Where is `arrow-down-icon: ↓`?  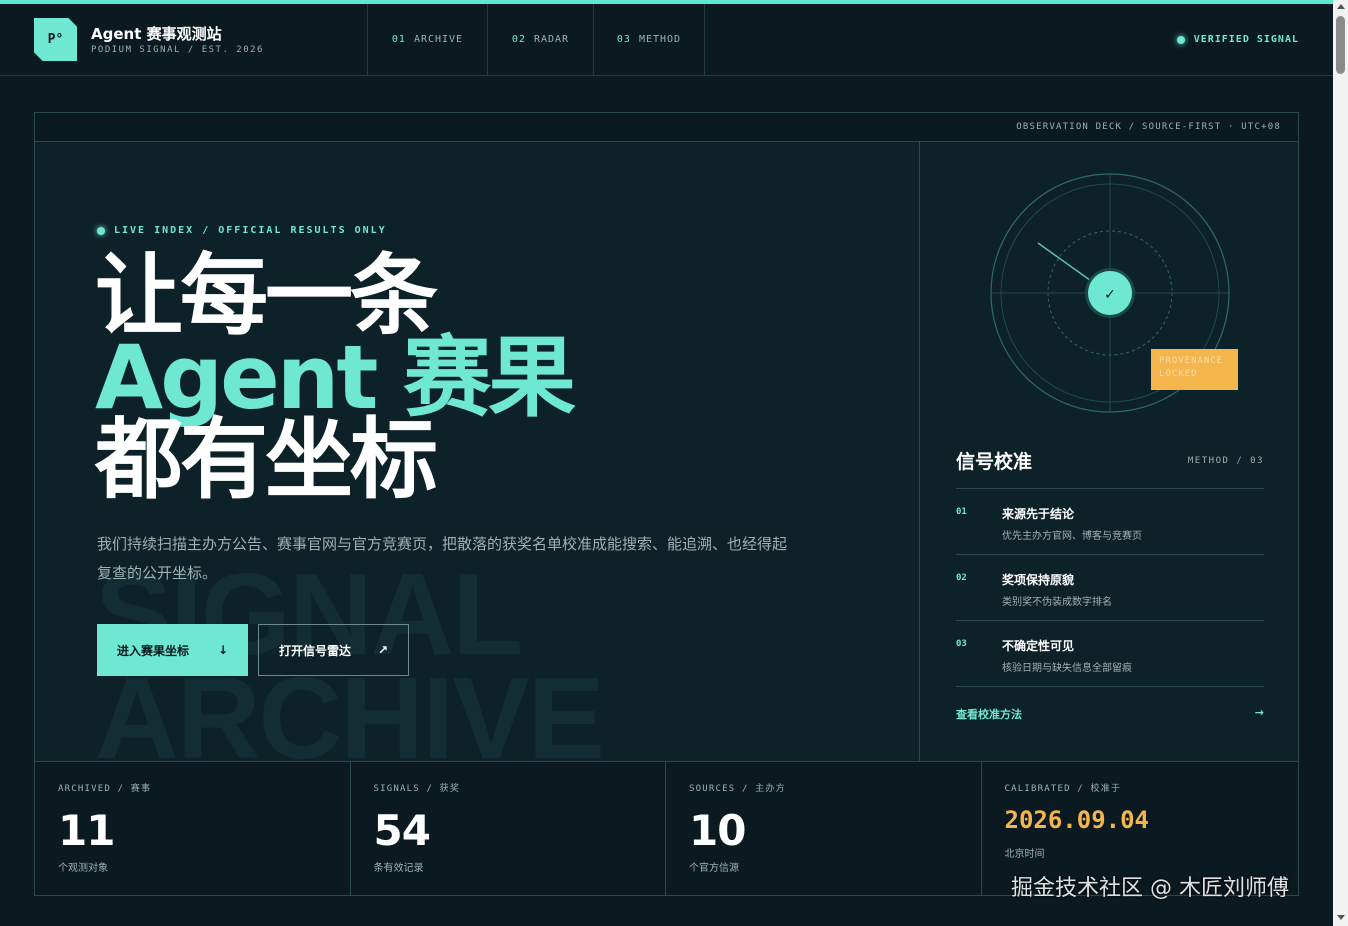
arrow-down-icon: ↓ is located at coordinates (222, 650).